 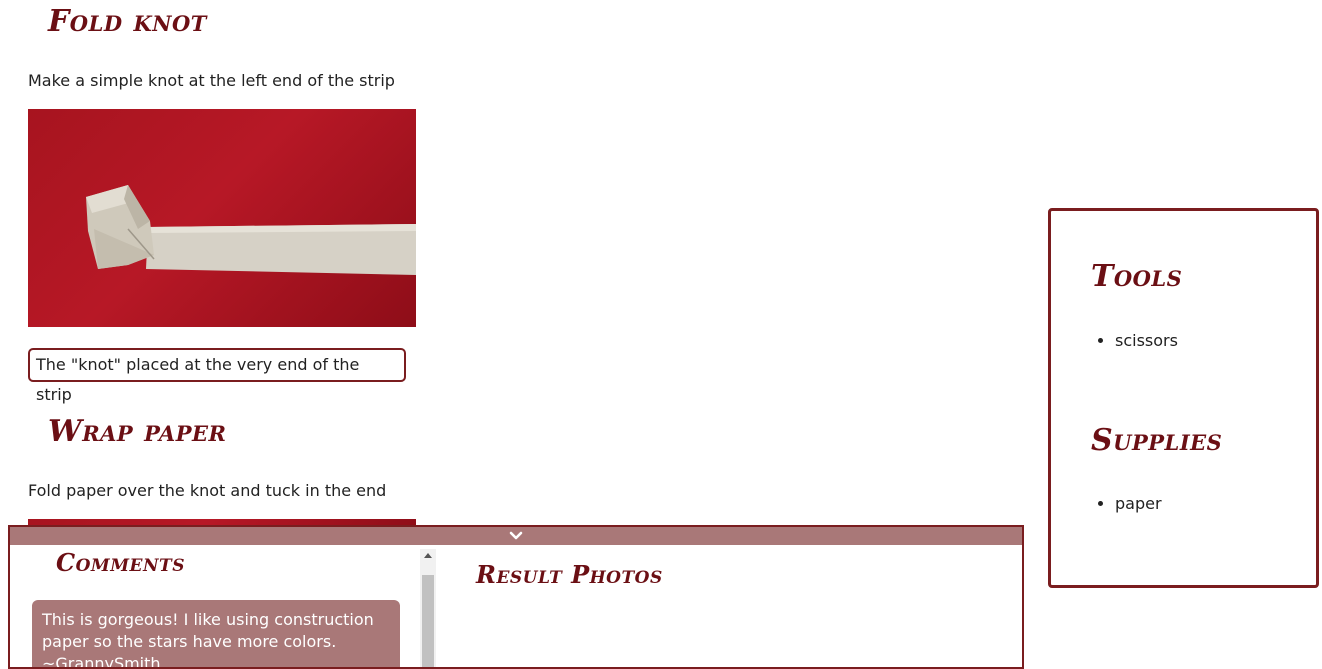 What do you see at coordinates (569, 574) in the screenshot?
I see `result-photos-heading: Result Photos` at bounding box center [569, 574].